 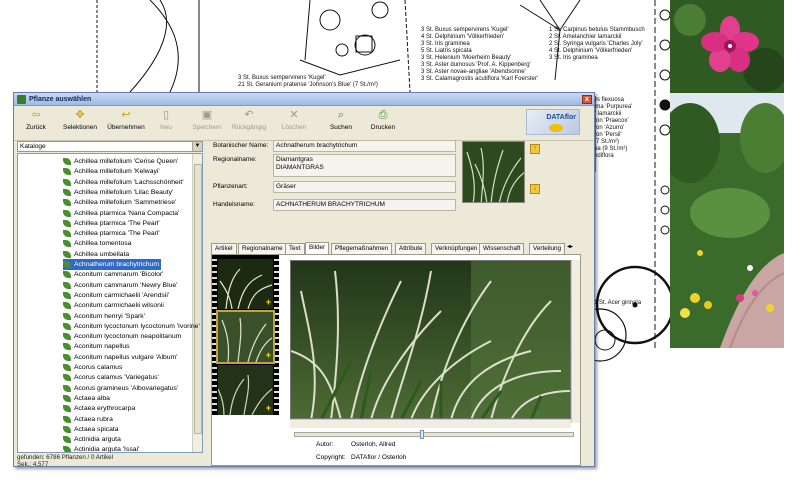 What do you see at coordinates (245, 284) in the screenshot?
I see `film-frame-1: +` at bounding box center [245, 284].